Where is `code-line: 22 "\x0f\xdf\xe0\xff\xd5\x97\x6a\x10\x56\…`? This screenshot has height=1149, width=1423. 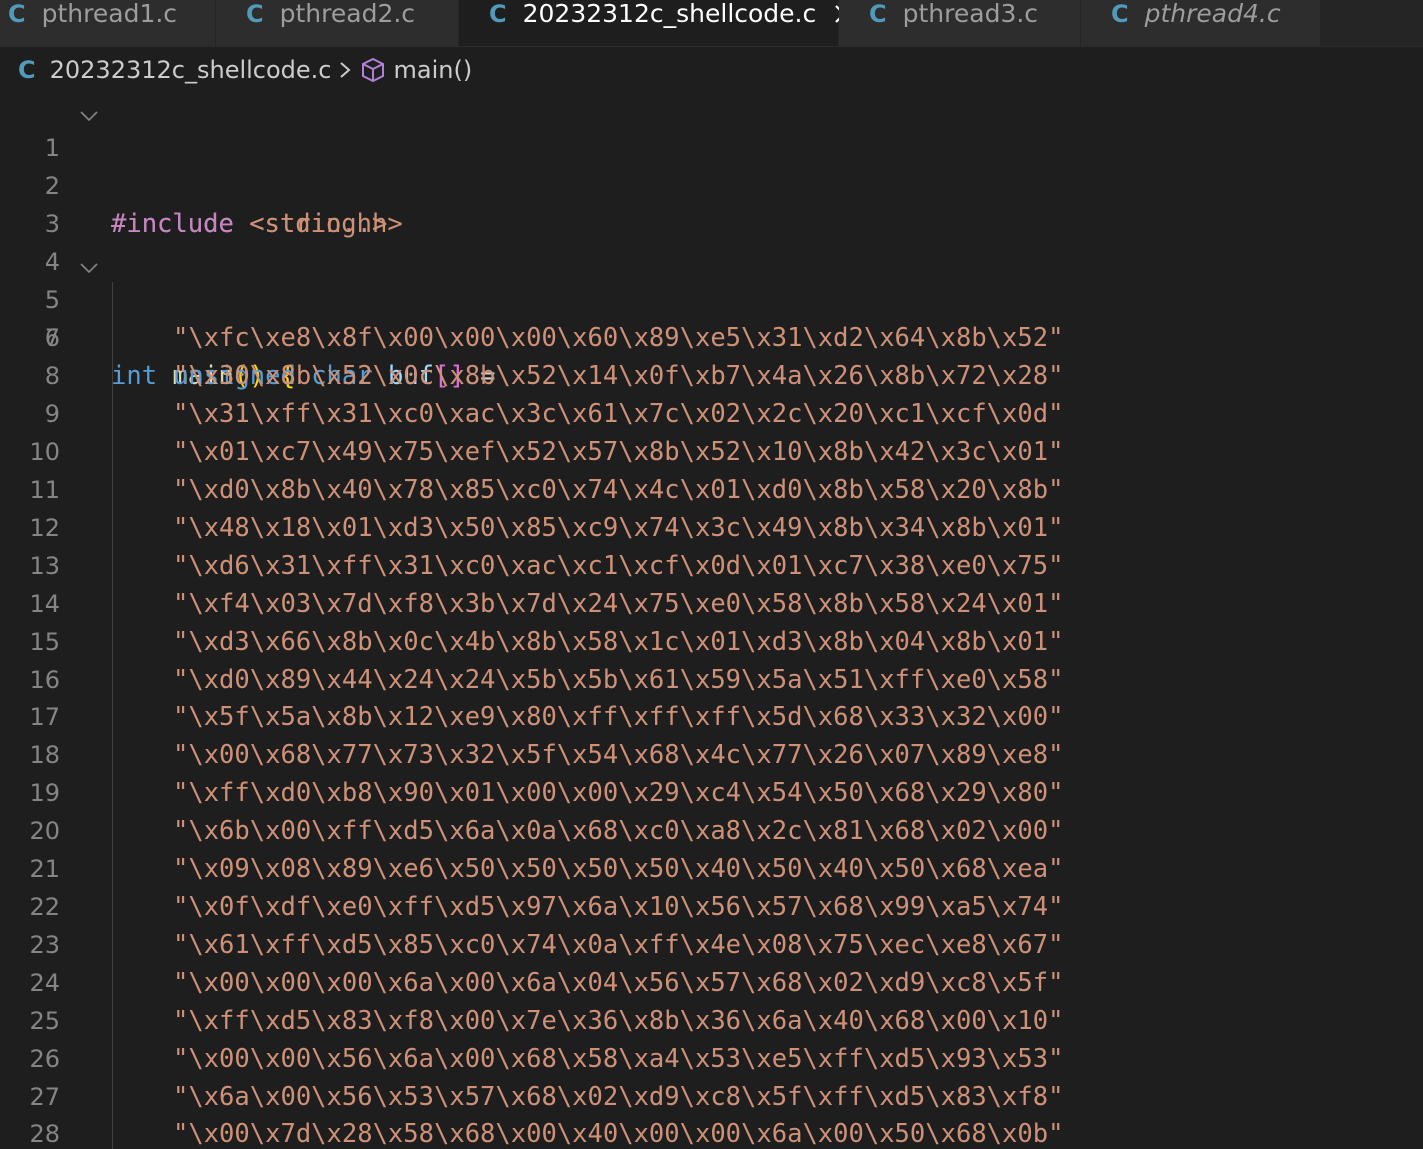
code-line: 22 "\x0f\xdf\xe0\xff\xd5\x97\x6a\x10\x56\… is located at coordinates (711, 907).